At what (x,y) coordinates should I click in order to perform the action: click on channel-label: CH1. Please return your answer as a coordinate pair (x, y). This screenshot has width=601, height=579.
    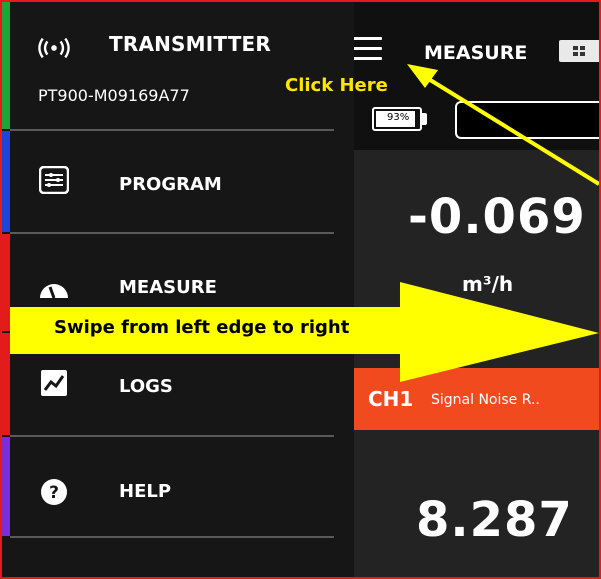
    Looking at the image, I should click on (391, 399).